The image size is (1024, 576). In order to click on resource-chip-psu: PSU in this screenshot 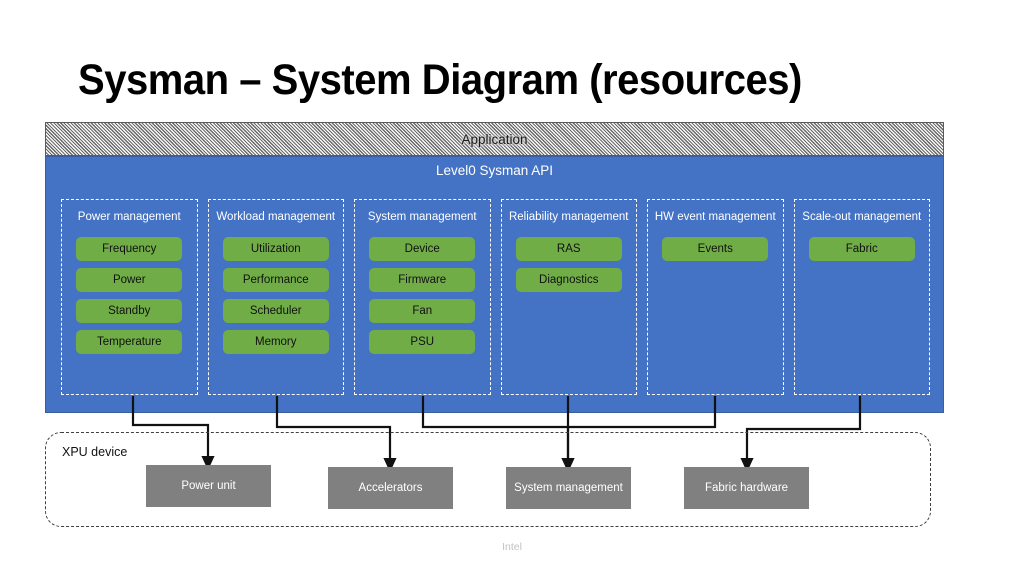, I will do `click(422, 341)`.